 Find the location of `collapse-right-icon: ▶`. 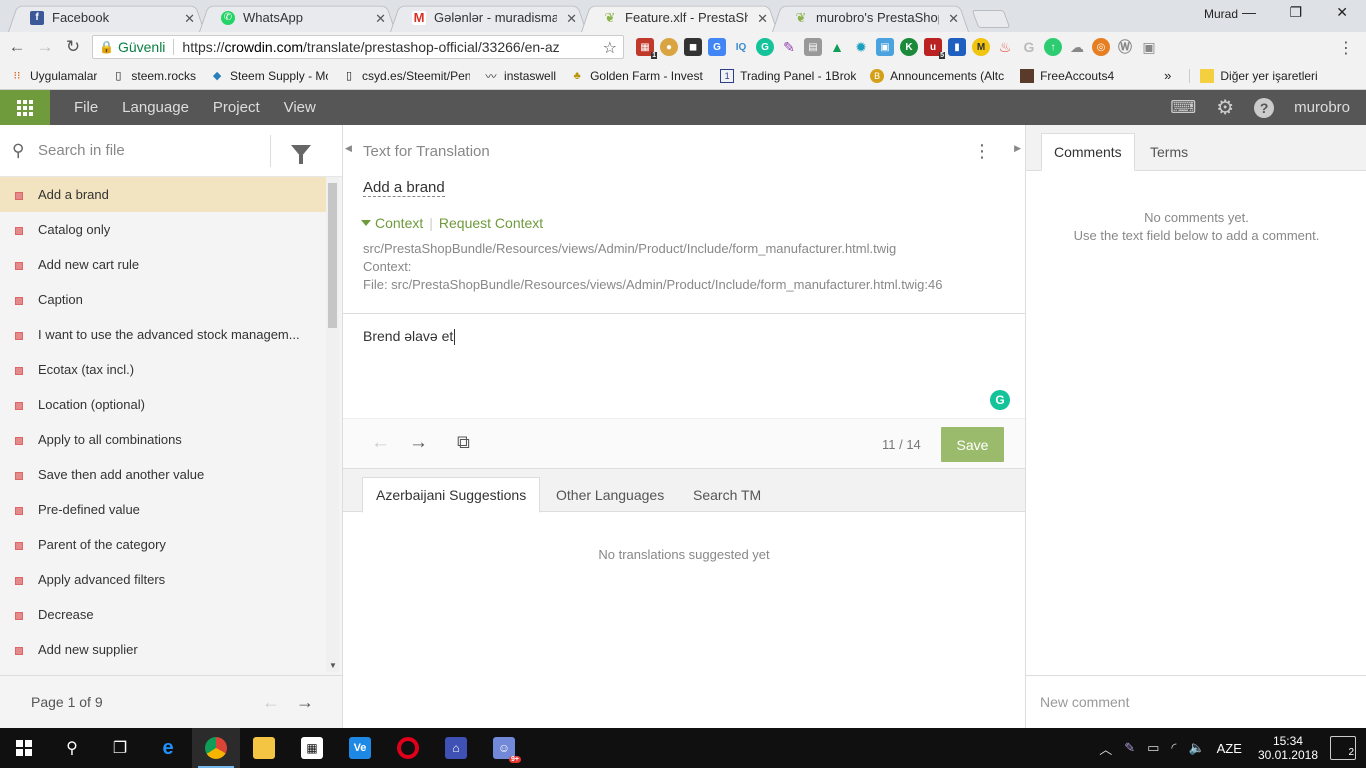

collapse-right-icon: ▶ is located at coordinates (1017, 148).